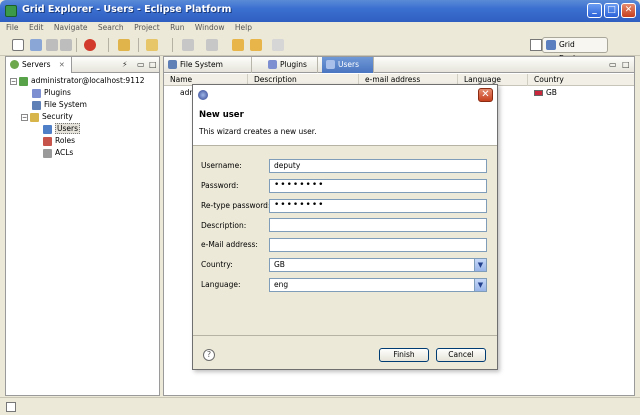 This screenshot has height=415, width=640. What do you see at coordinates (209, 355) in the screenshot?
I see `help-icon: ?` at bounding box center [209, 355].